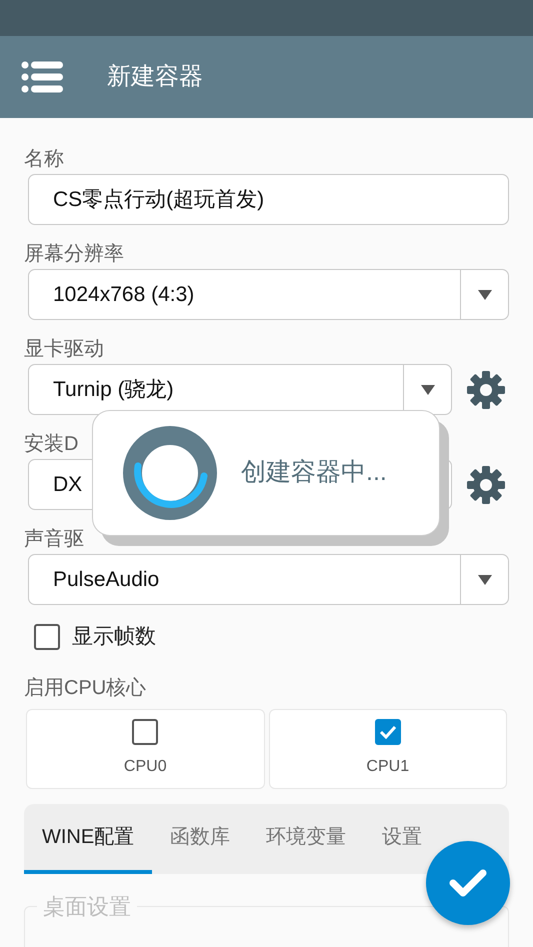 The width and height of the screenshot is (533, 947). Describe the element at coordinates (393, 839) in the screenshot. I see `tab: 设置` at that location.